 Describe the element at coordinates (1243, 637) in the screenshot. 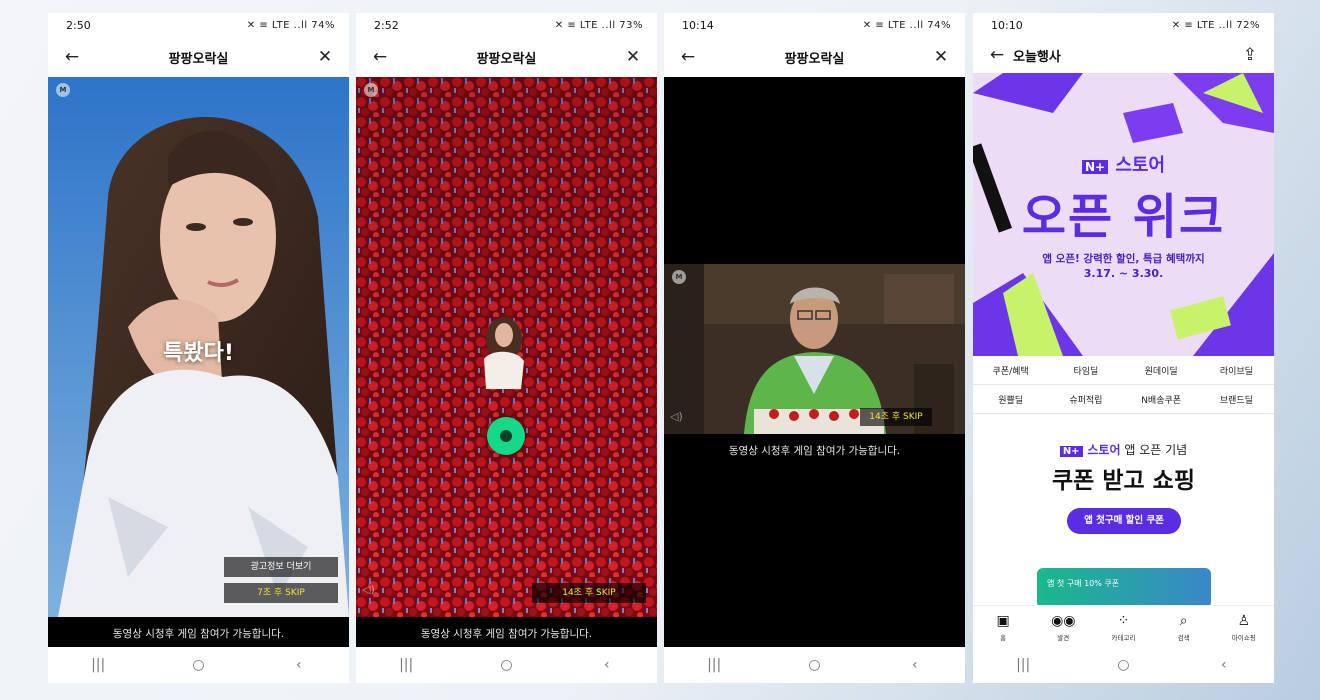

I see `tab-my-shopping-label: 마이쇼핑` at that location.